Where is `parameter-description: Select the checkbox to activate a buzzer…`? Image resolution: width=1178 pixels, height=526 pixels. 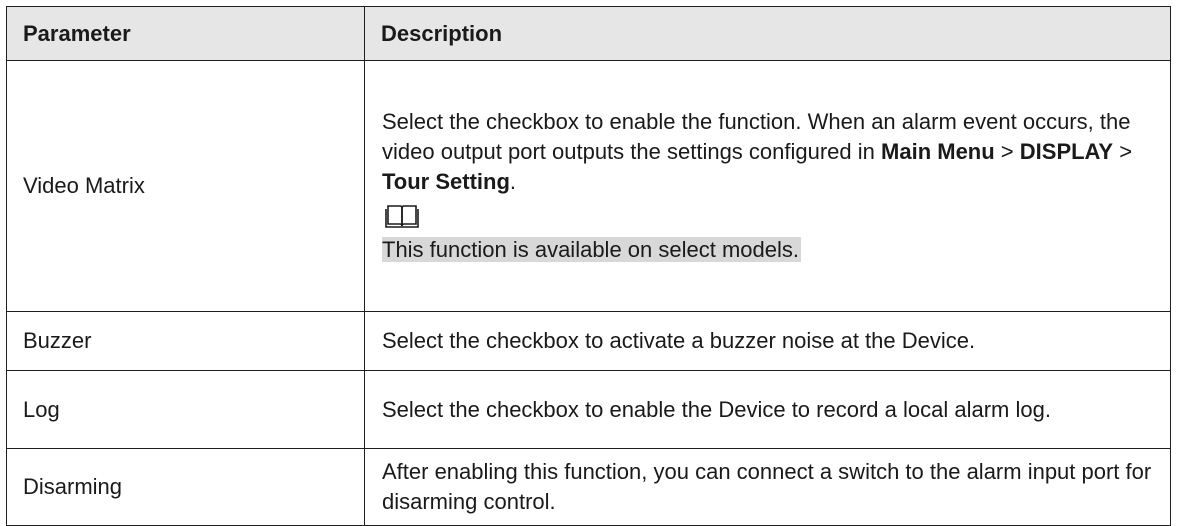 parameter-description: Select the checkbox to activate a buzzer… is located at coordinates (767, 341).